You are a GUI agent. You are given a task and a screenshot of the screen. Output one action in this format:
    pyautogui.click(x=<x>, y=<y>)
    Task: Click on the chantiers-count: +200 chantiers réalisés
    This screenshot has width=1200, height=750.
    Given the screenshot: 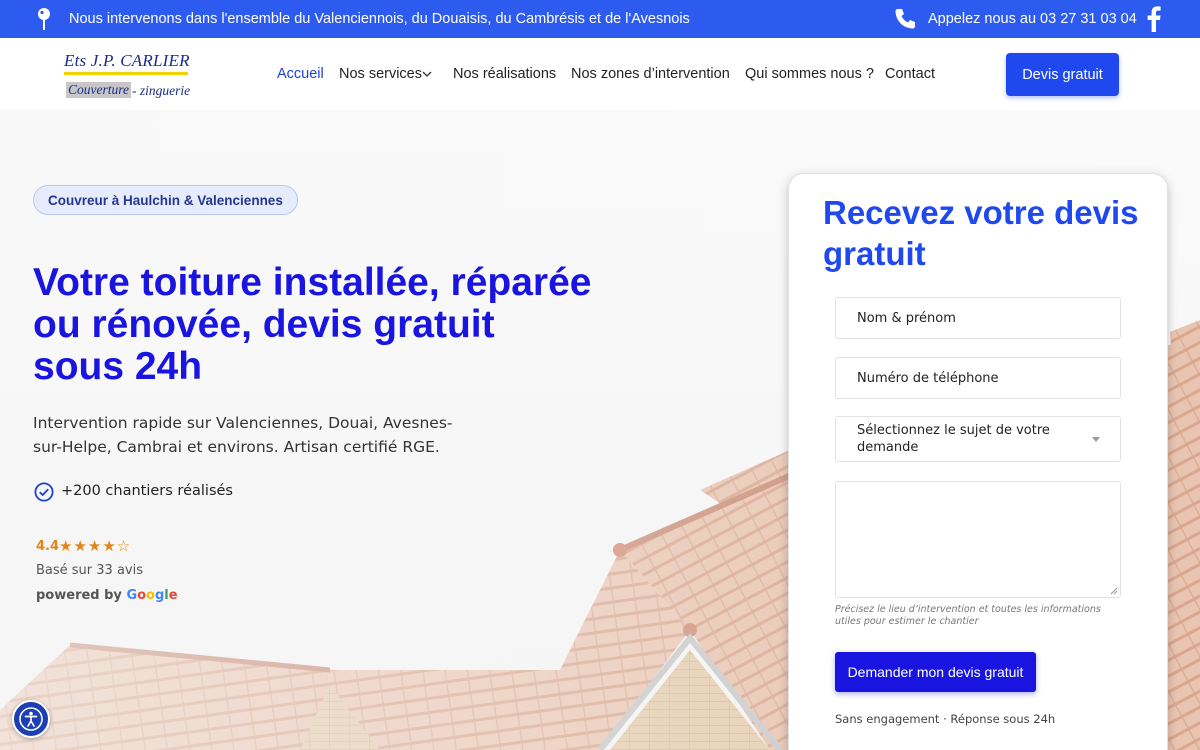 What is the action you would take?
    pyautogui.click(x=147, y=491)
    